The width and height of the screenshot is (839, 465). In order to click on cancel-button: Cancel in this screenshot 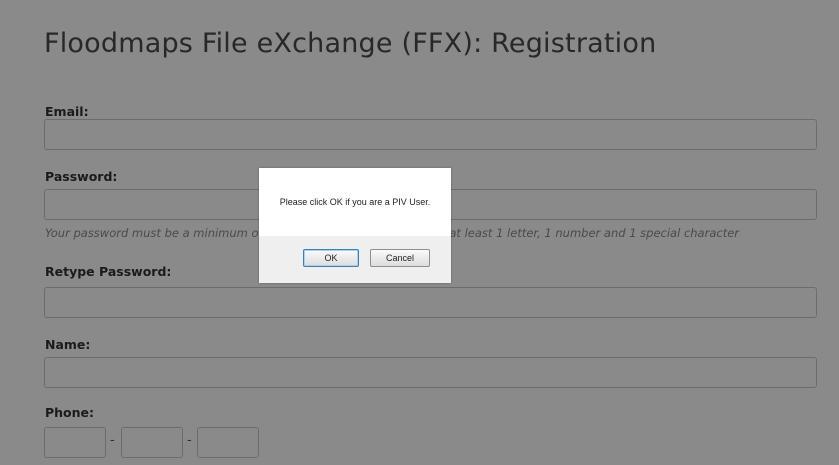, I will do `click(400, 258)`.